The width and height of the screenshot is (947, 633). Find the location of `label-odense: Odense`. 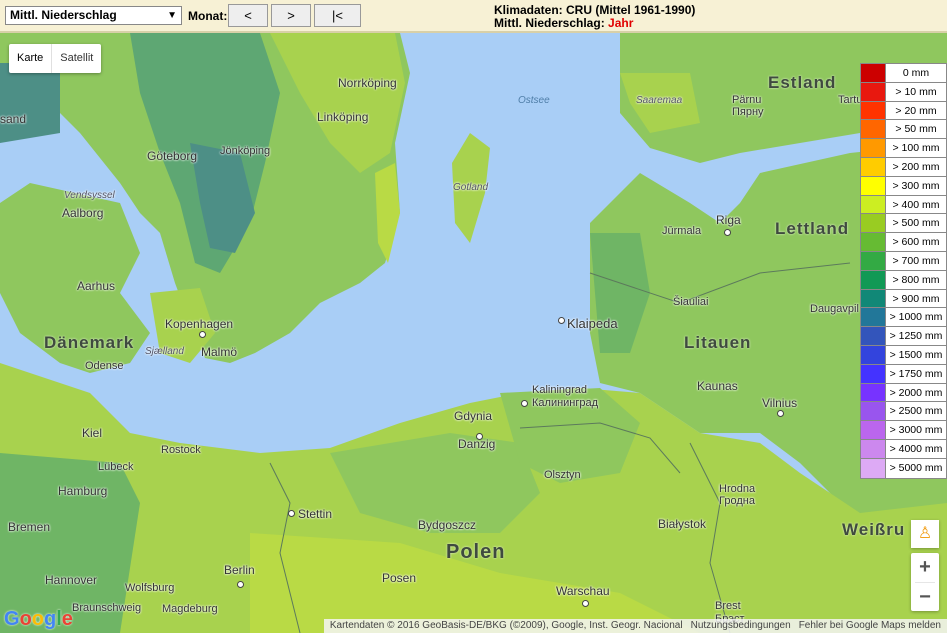

label-odense: Odense is located at coordinates (104, 366).